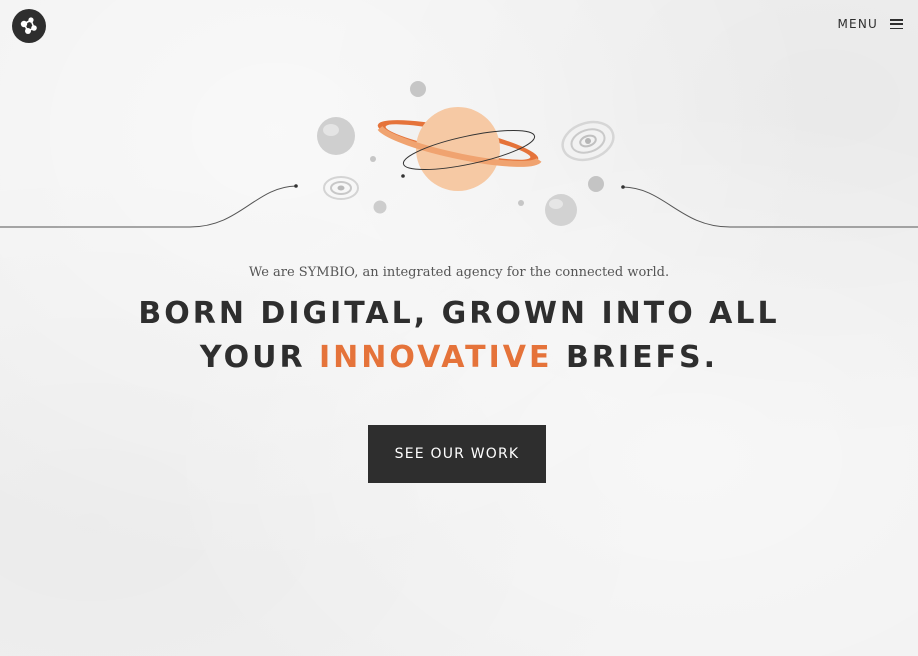  Describe the element at coordinates (457, 454) in the screenshot. I see `see-our-work-button: SEE OUR WORK` at that location.